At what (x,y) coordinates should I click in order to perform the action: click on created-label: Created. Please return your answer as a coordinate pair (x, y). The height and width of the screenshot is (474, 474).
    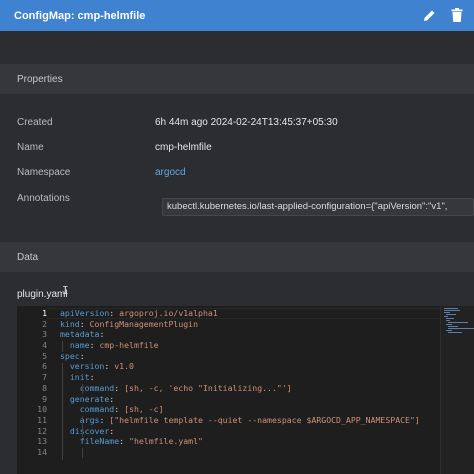
    Looking at the image, I should click on (35, 122).